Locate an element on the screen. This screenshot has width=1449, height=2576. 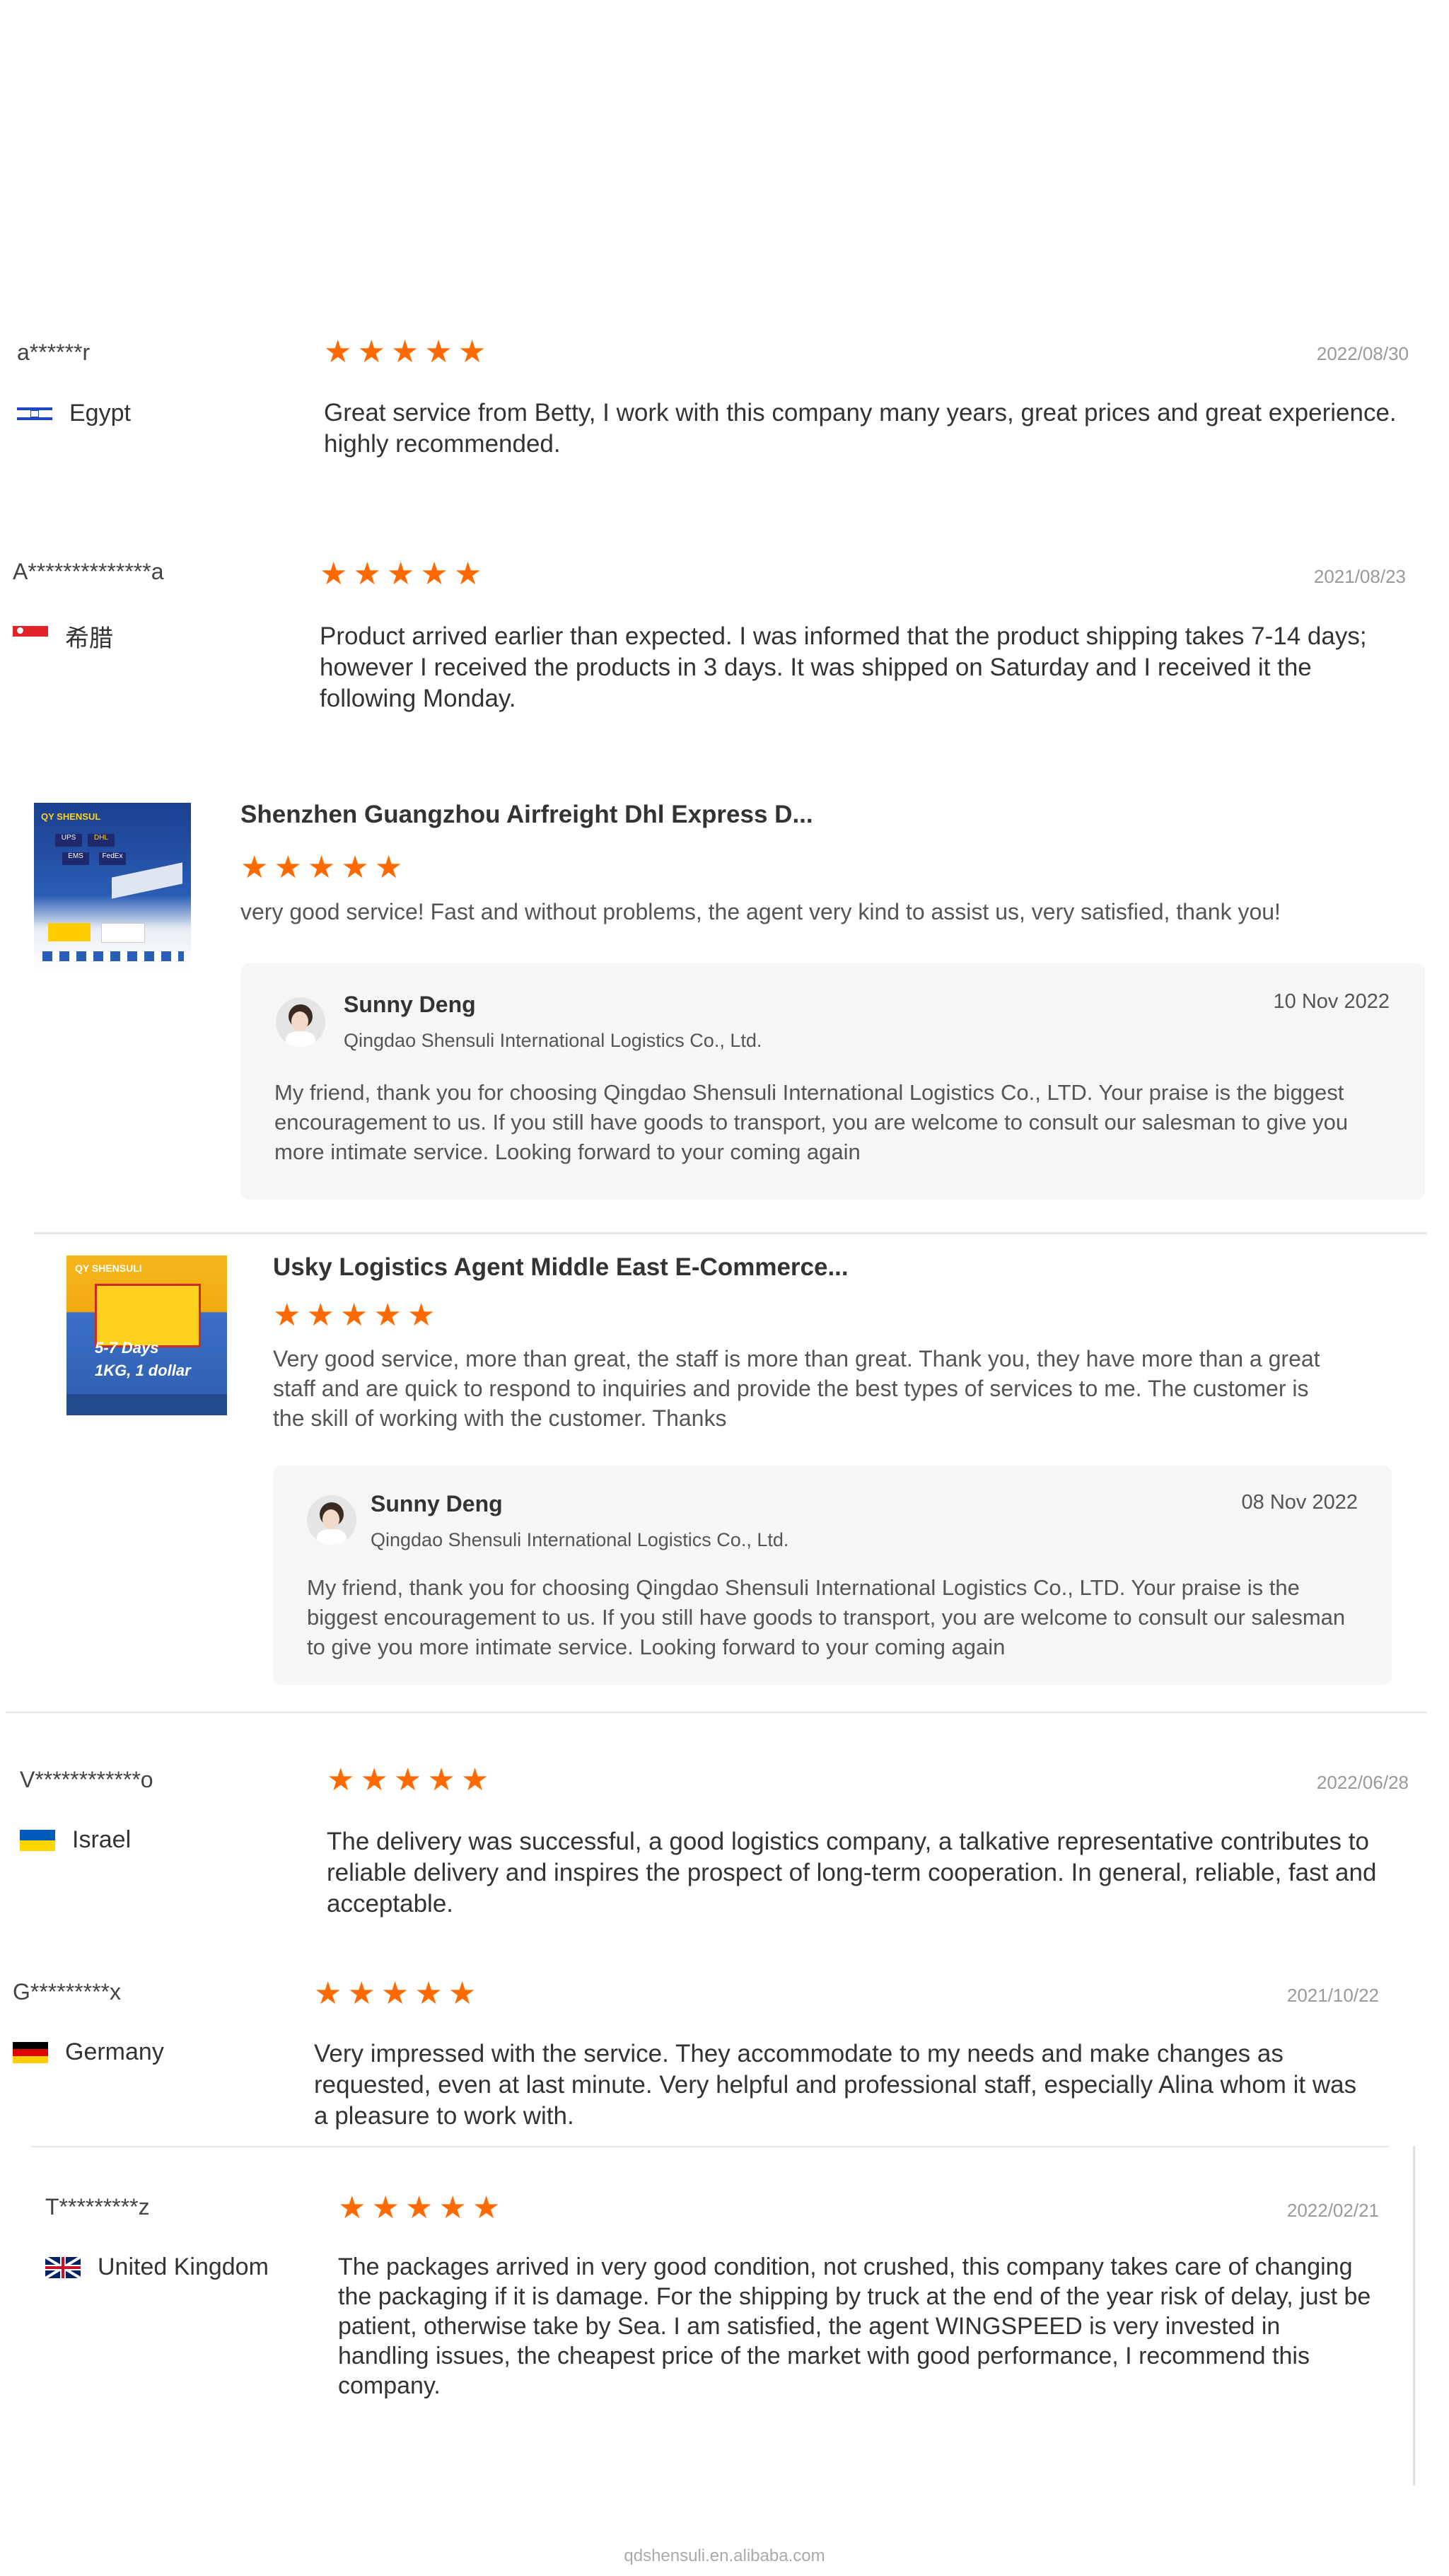
buyer-name: T*********z is located at coordinates (97, 2207).